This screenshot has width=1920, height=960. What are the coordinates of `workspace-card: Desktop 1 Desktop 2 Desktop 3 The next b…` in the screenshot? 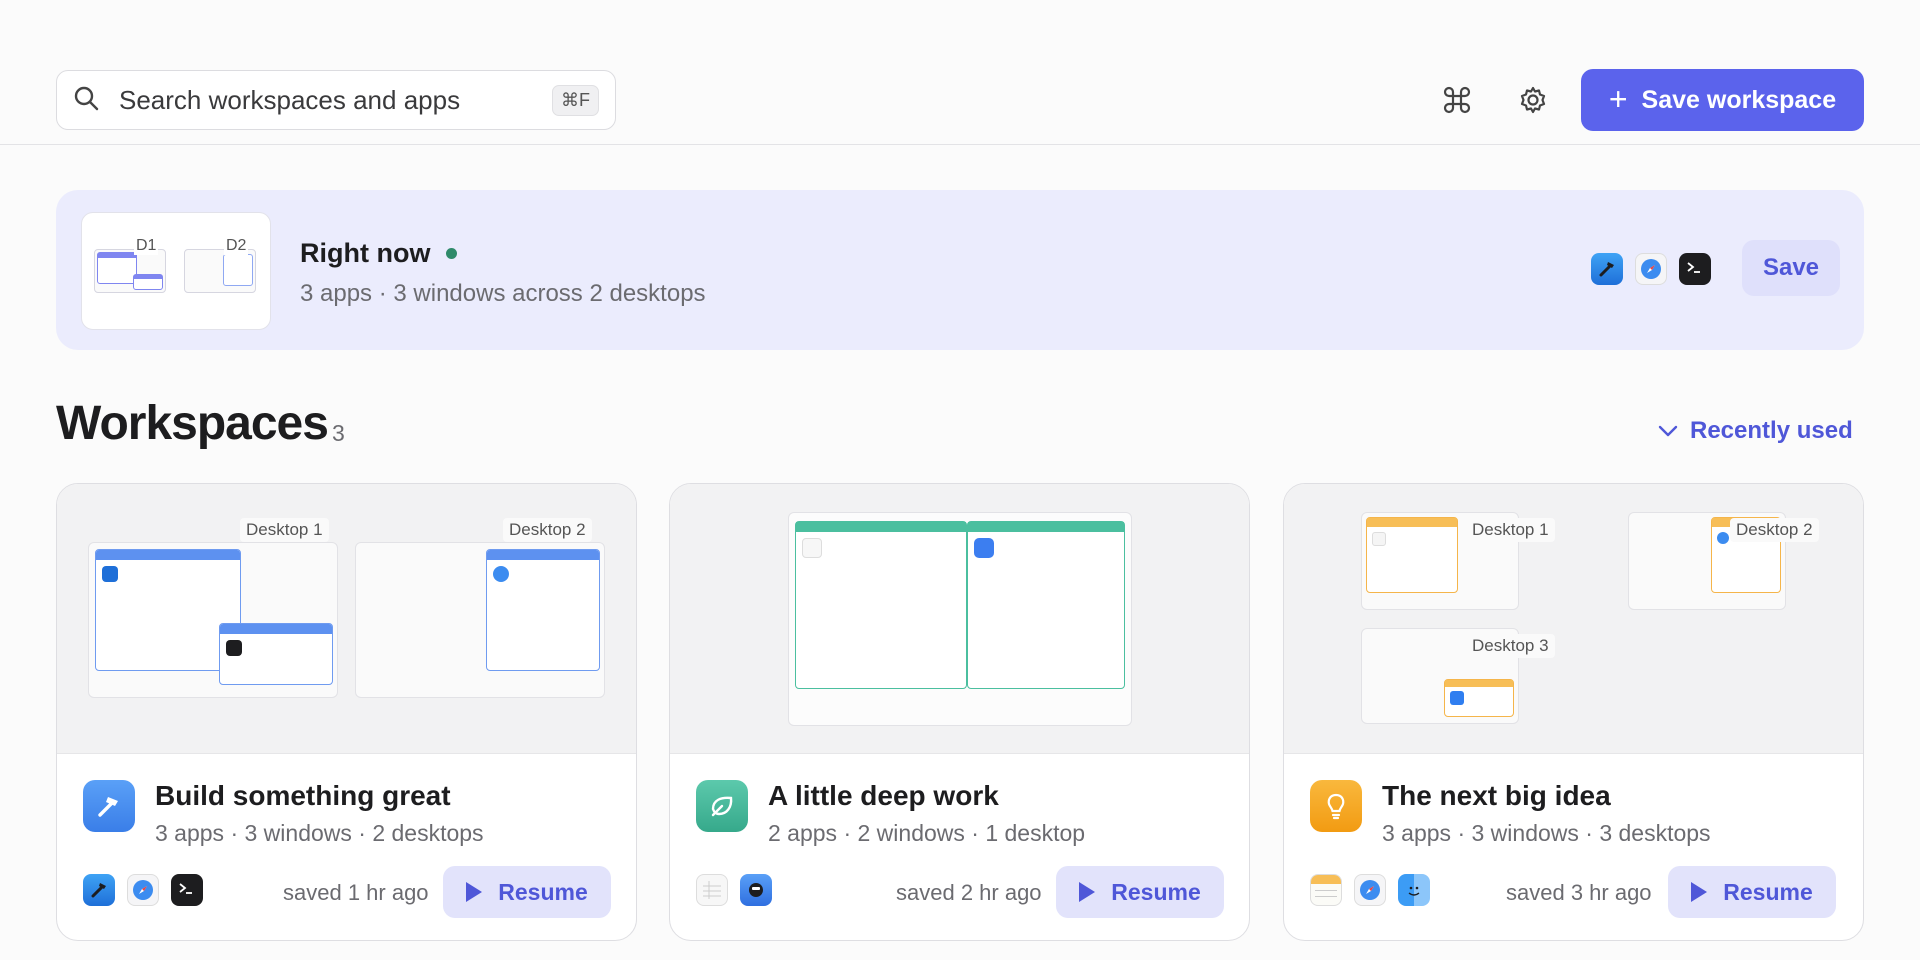 It's located at (1573, 712).